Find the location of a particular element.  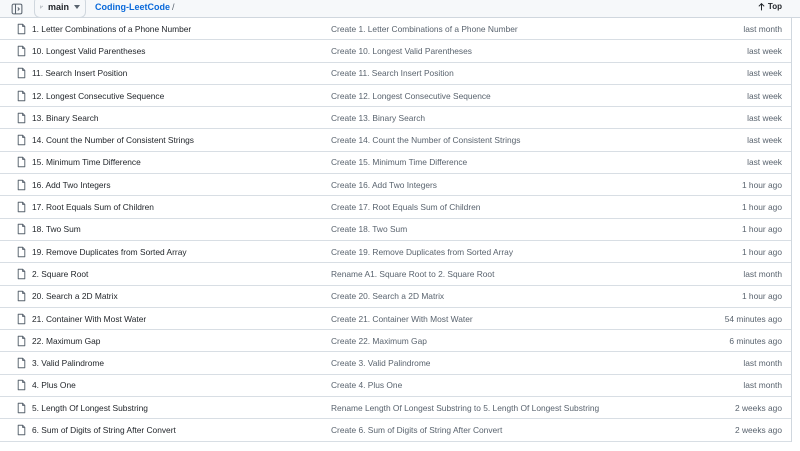

triangle-down-icon is located at coordinates (77, 7).